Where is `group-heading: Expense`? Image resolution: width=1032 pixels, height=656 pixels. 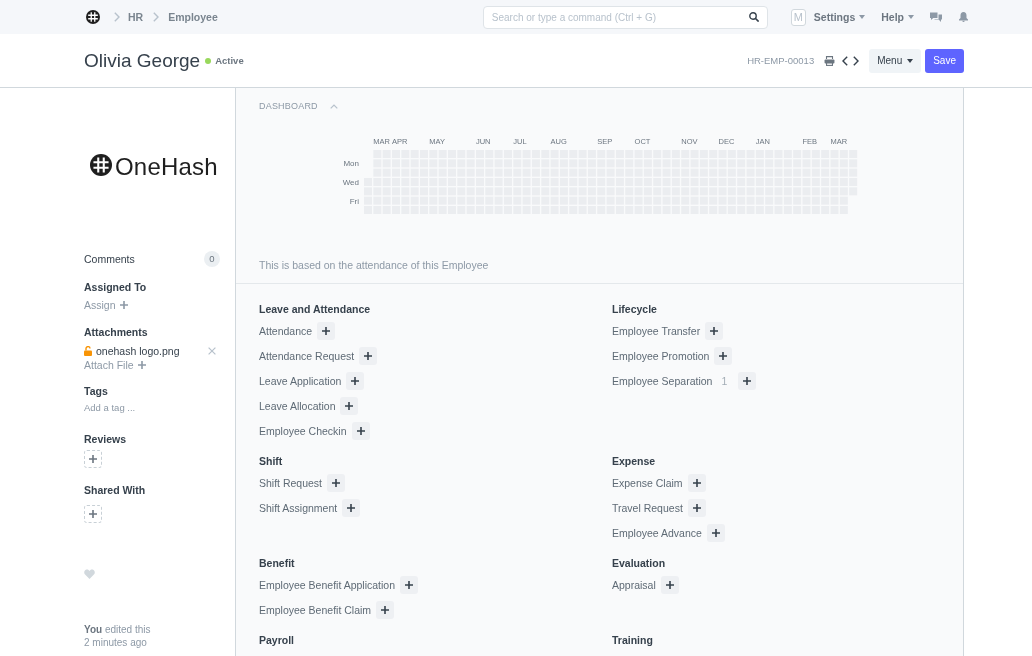
group-heading: Expense is located at coordinates (634, 461).